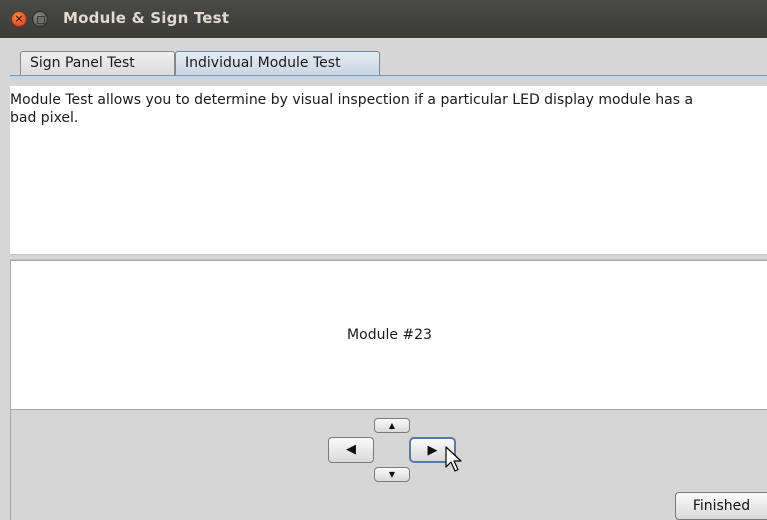 The width and height of the screenshot is (767, 520). Describe the element at coordinates (146, 18) in the screenshot. I see `window-title: Module & Sign Test` at that location.